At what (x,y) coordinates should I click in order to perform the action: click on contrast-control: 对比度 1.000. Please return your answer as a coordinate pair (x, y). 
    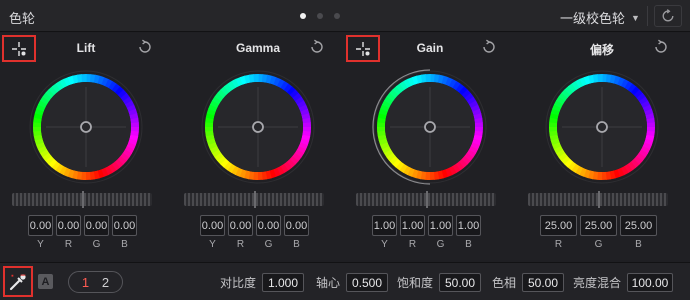
    Looking at the image, I should click on (262, 282).